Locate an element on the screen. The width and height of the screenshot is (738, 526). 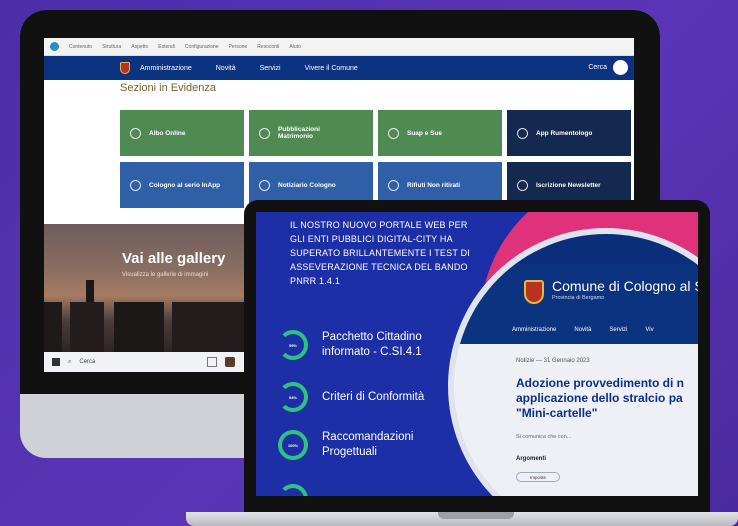
search-control: Cerca is located at coordinates (608, 67).